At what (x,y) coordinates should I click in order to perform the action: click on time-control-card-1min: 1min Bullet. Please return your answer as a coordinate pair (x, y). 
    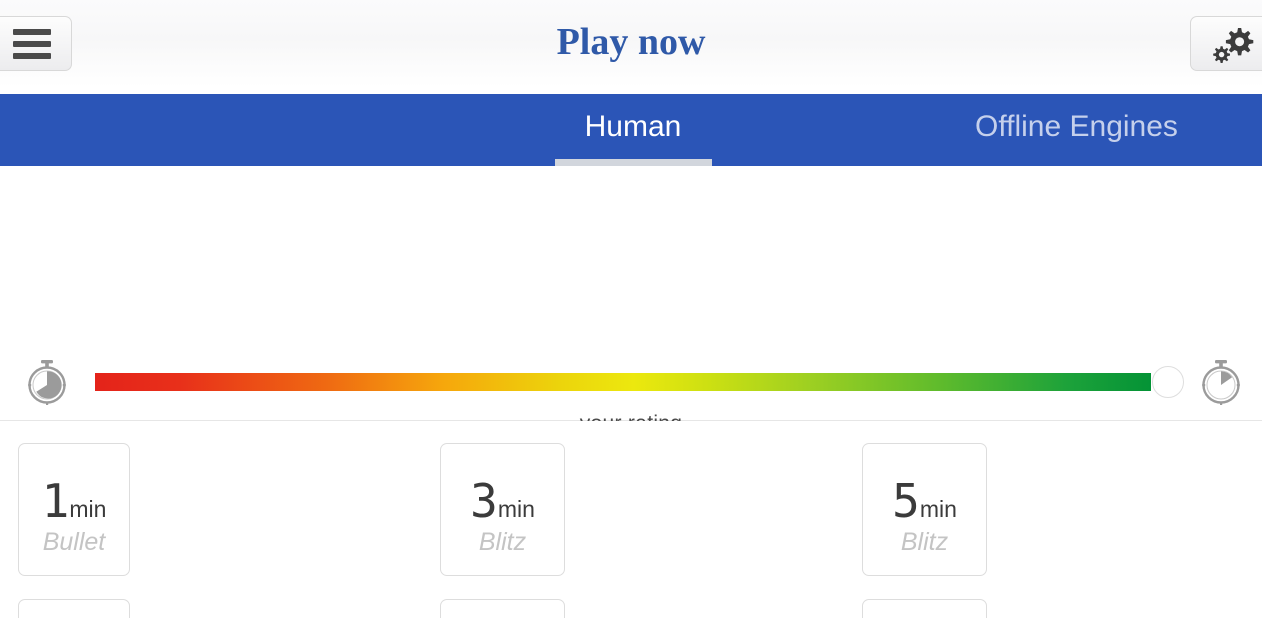
    Looking at the image, I should click on (74, 509).